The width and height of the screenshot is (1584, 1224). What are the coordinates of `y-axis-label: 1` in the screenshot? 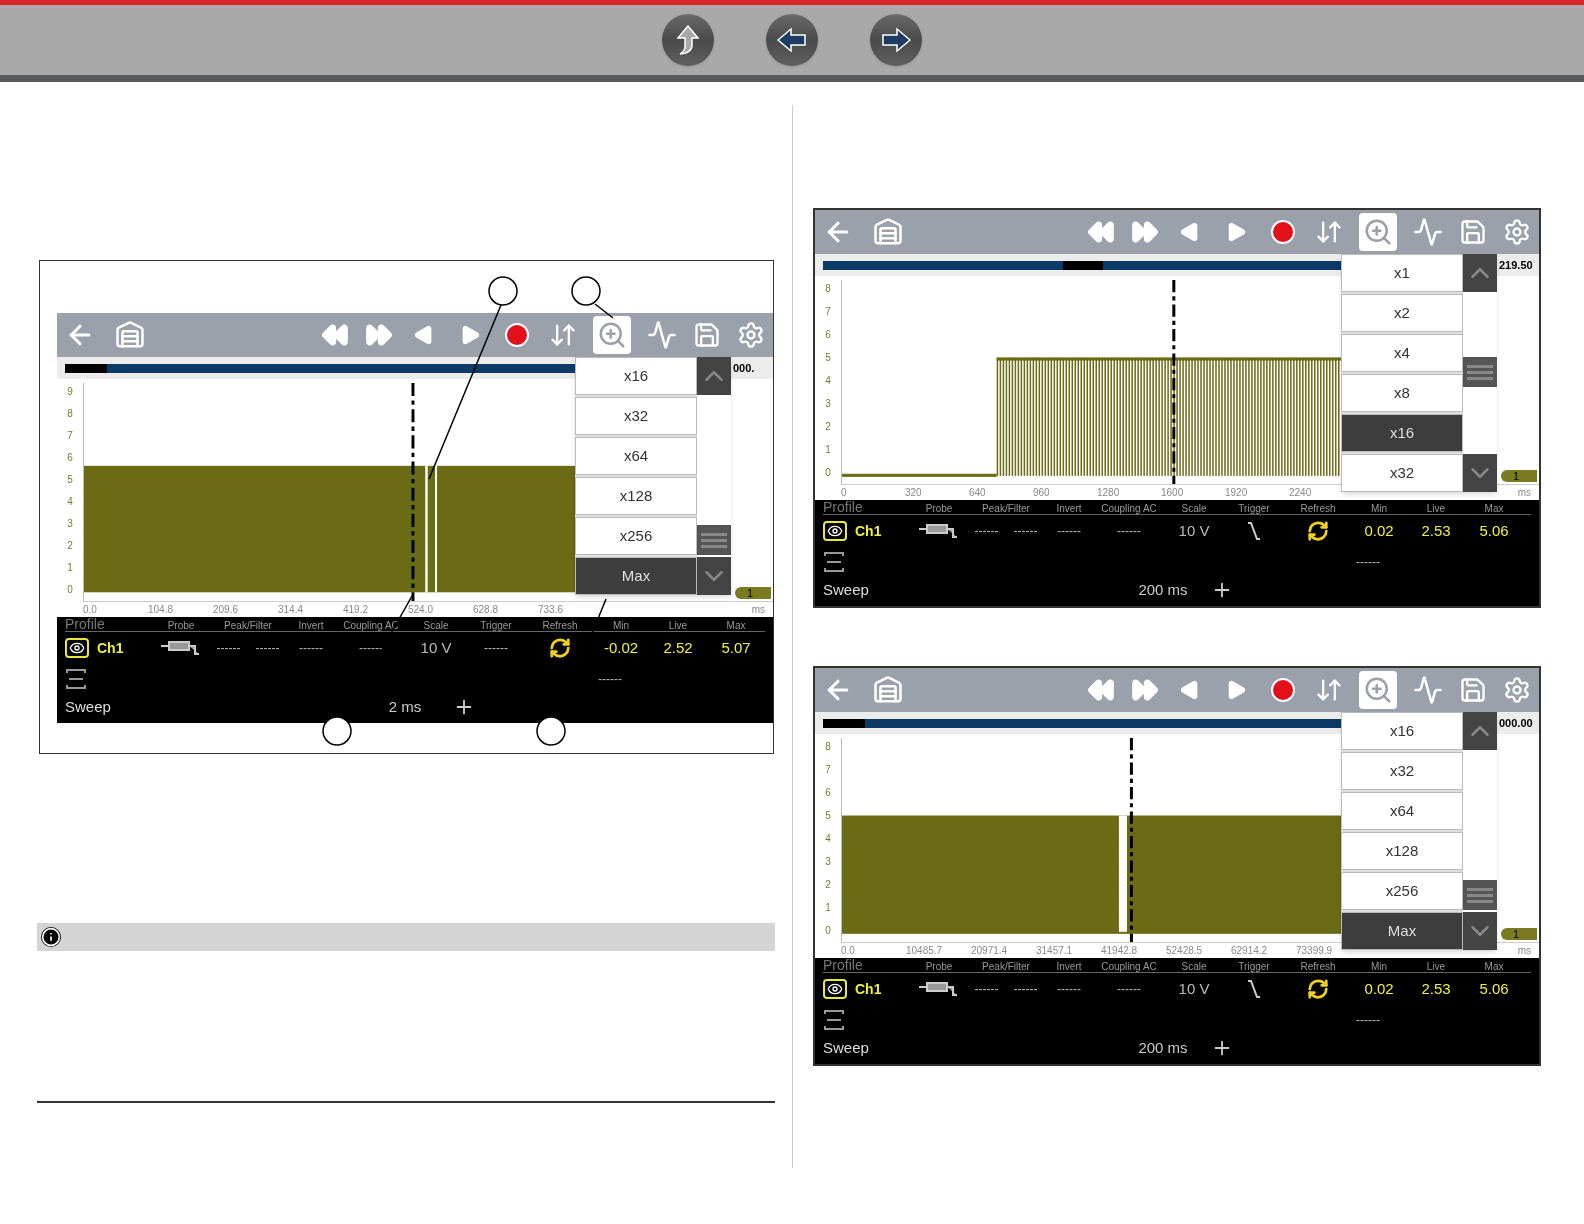 It's located at (70, 568).